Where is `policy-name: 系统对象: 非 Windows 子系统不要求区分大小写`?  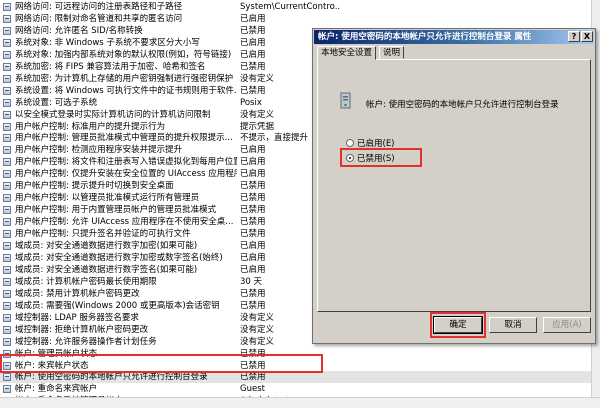
policy-name: 系统对象: 非 Windows 子系统不要求区分大小写 is located at coordinates (107, 42).